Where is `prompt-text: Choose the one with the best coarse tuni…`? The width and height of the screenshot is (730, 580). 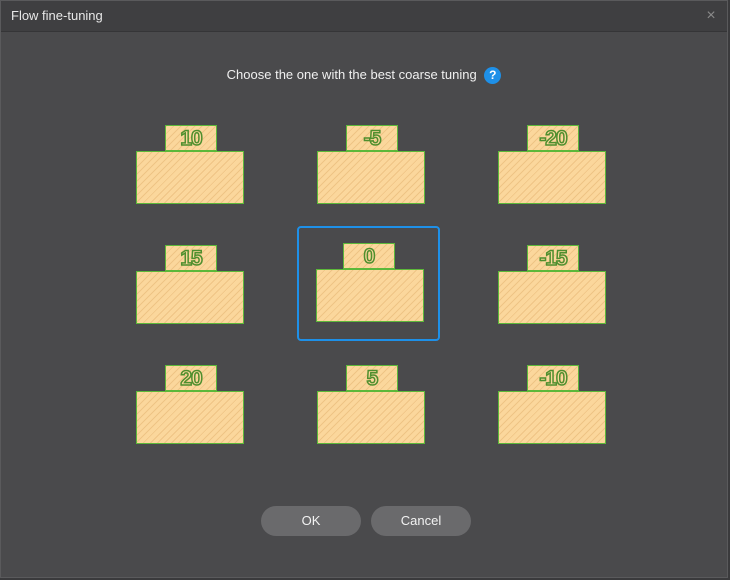
prompt-text: Choose the one with the best coarse tuni… is located at coordinates (351, 74).